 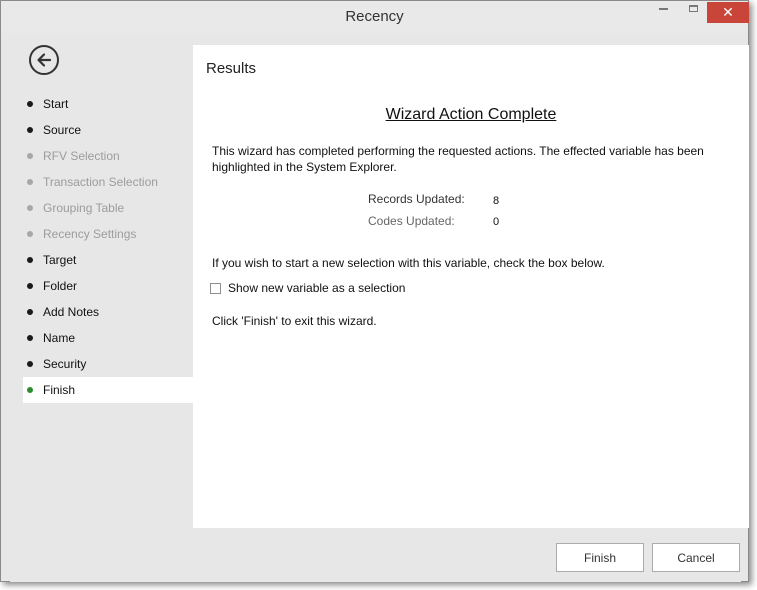 I want to click on sidebar-item-label: Add Notes, so click(x=71, y=312).